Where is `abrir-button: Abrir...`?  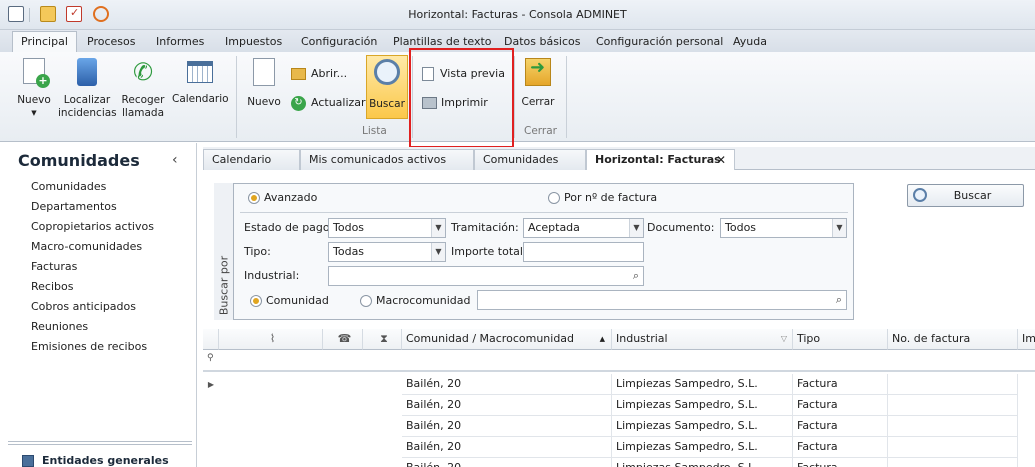
abrir-button: Abrir... is located at coordinates (319, 74).